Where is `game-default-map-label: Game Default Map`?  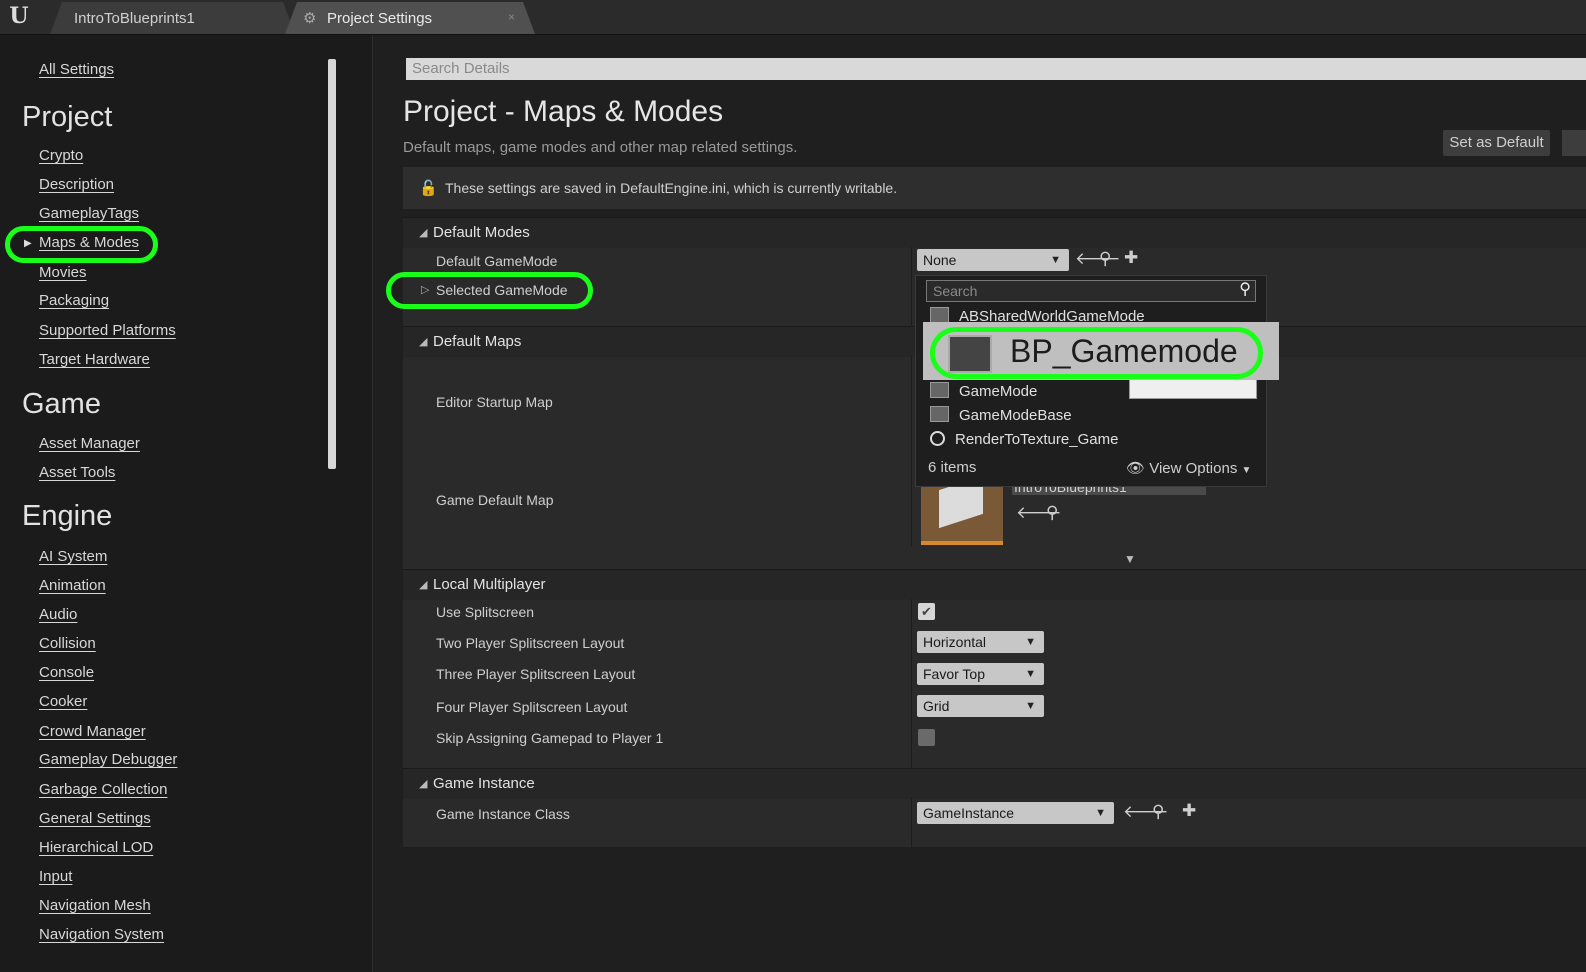 game-default-map-label: Game Default Map is located at coordinates (495, 500).